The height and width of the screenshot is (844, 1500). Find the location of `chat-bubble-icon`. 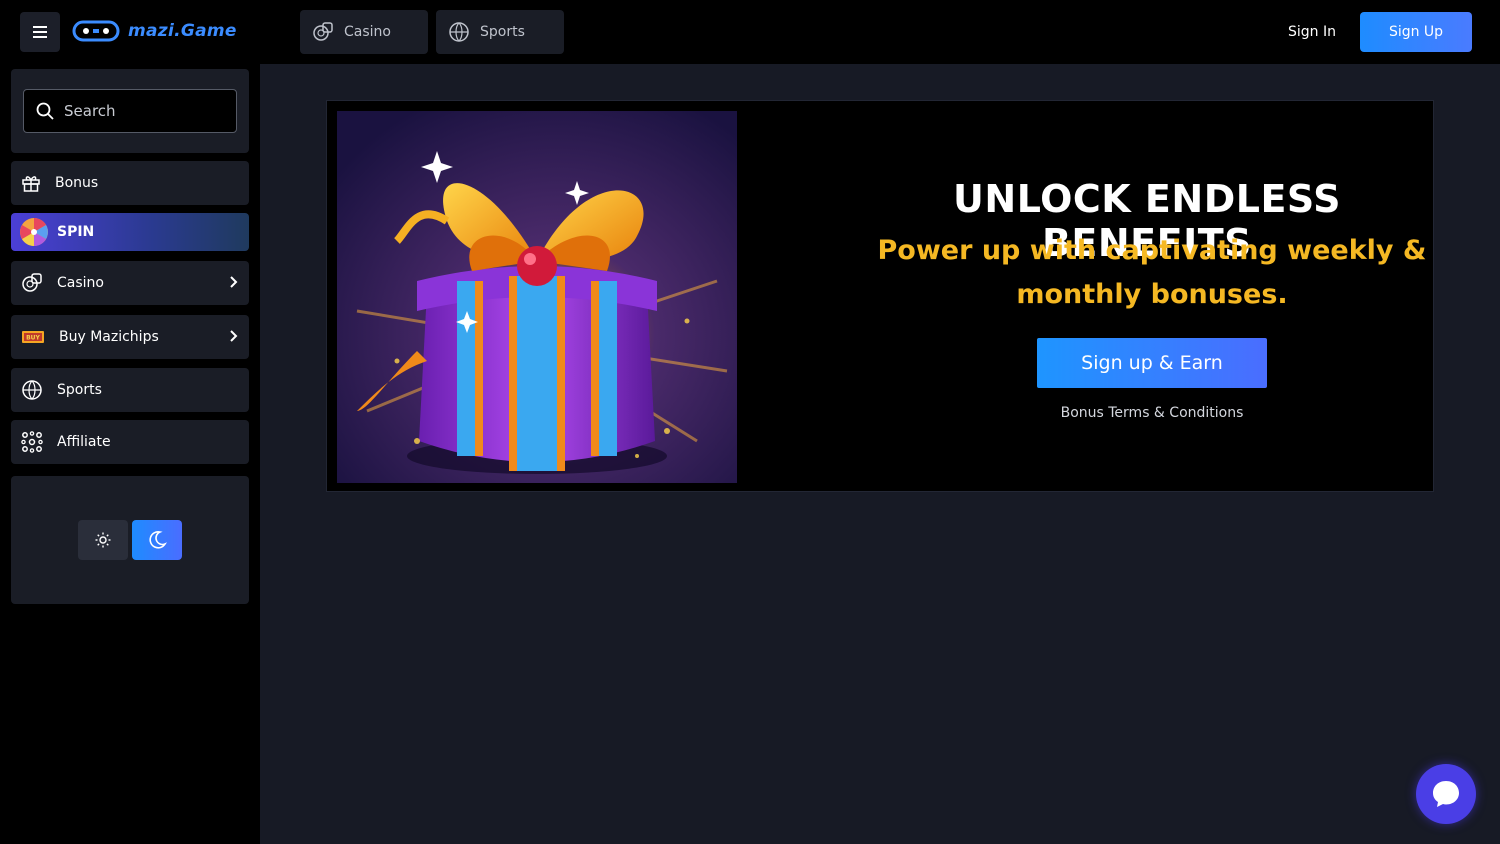

chat-bubble-icon is located at coordinates (1446, 794).